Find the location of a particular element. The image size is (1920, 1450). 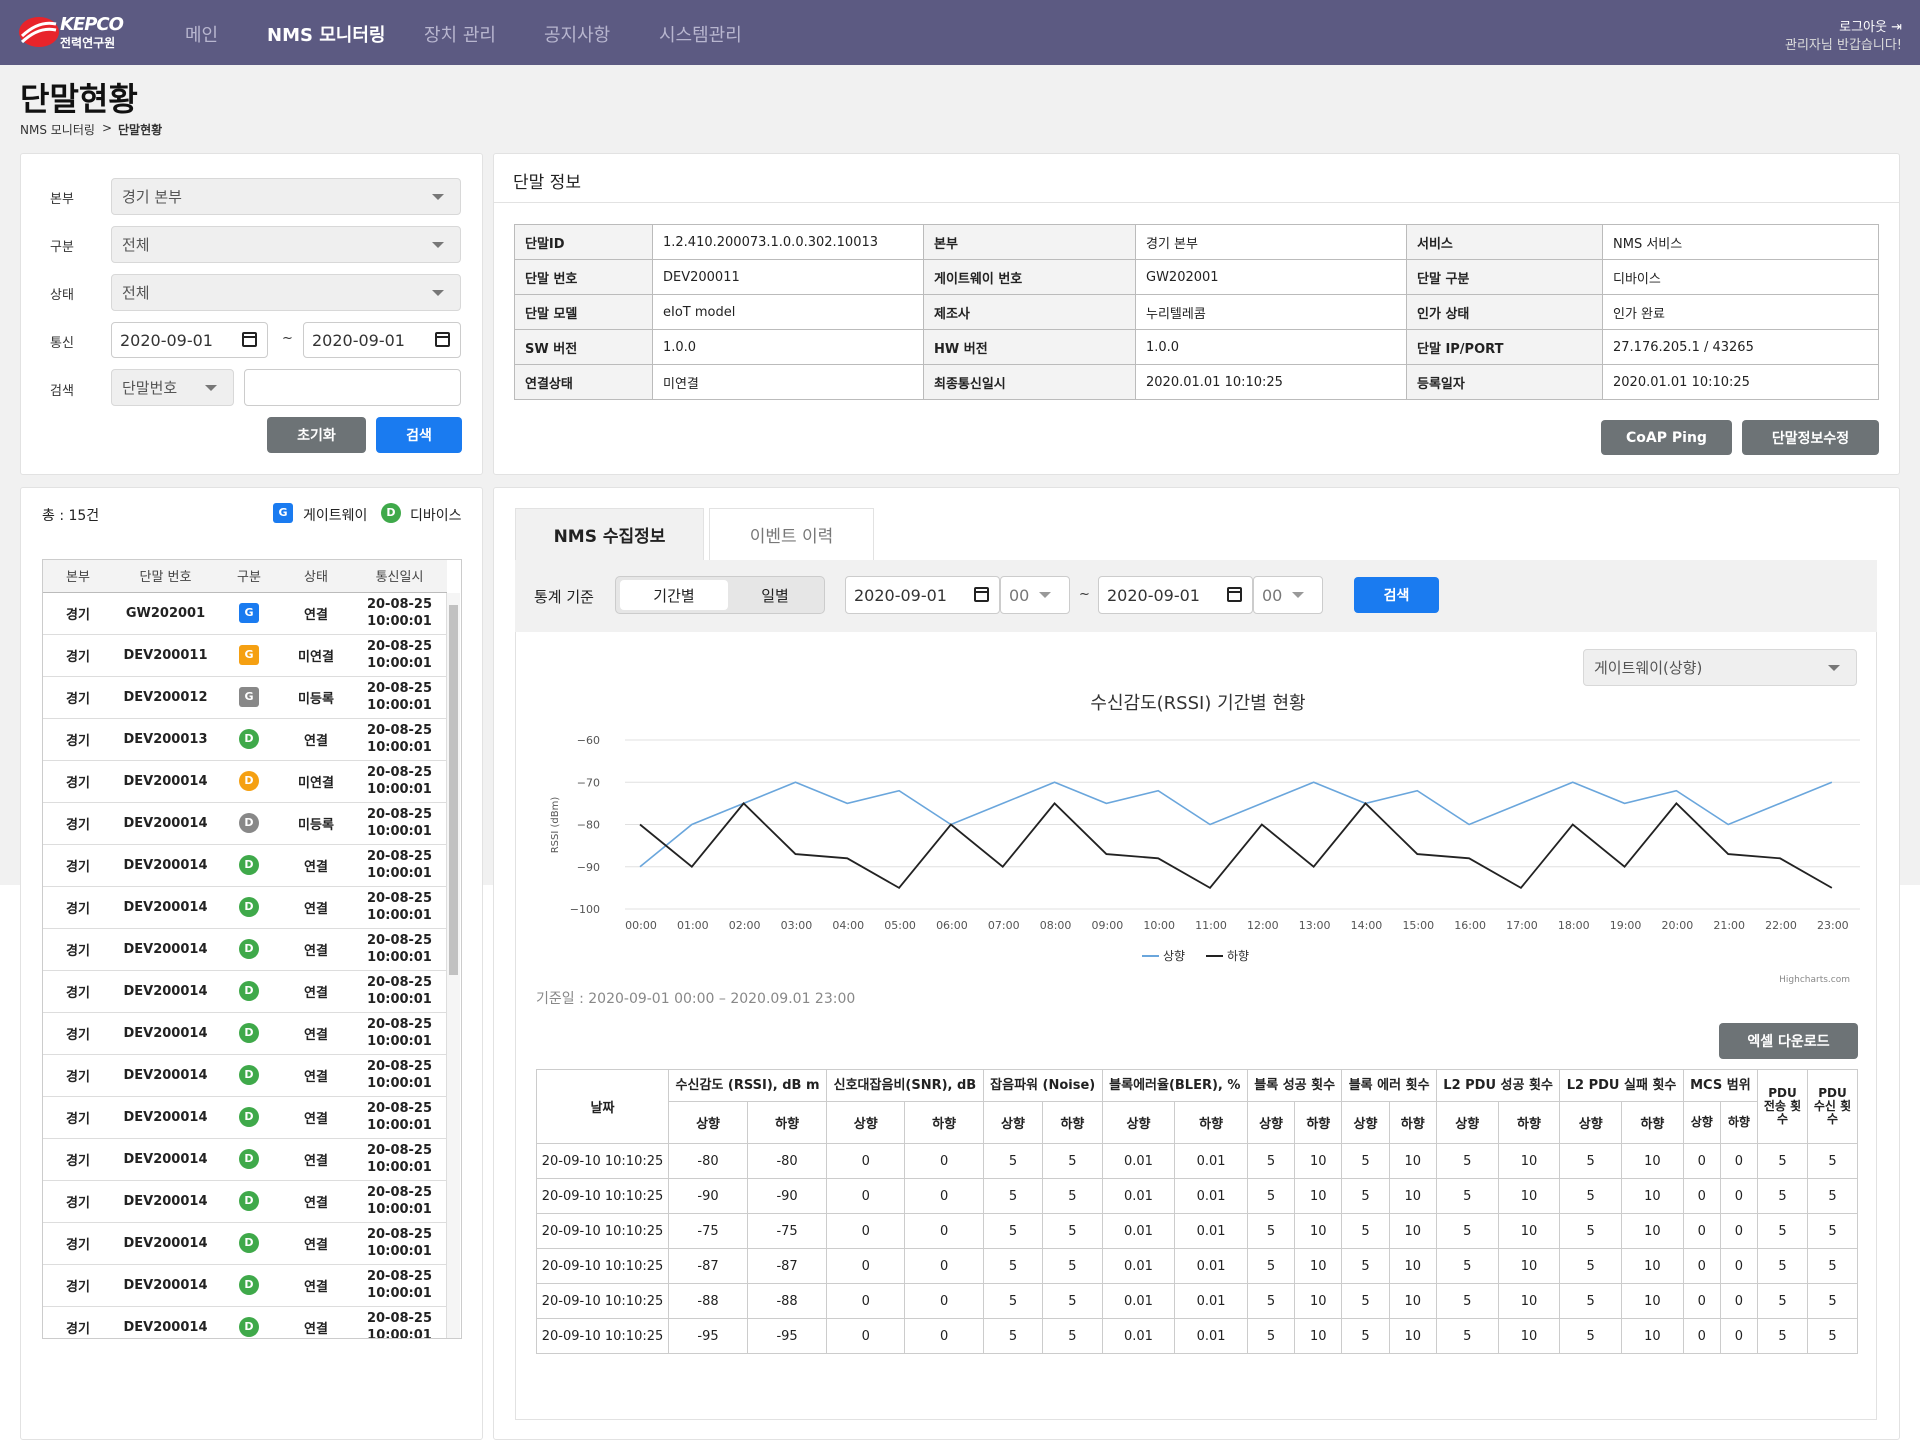

table-row: 경기 DEV200012 G 미등록 20-08-25 10:00:01 is located at coordinates (245, 697).